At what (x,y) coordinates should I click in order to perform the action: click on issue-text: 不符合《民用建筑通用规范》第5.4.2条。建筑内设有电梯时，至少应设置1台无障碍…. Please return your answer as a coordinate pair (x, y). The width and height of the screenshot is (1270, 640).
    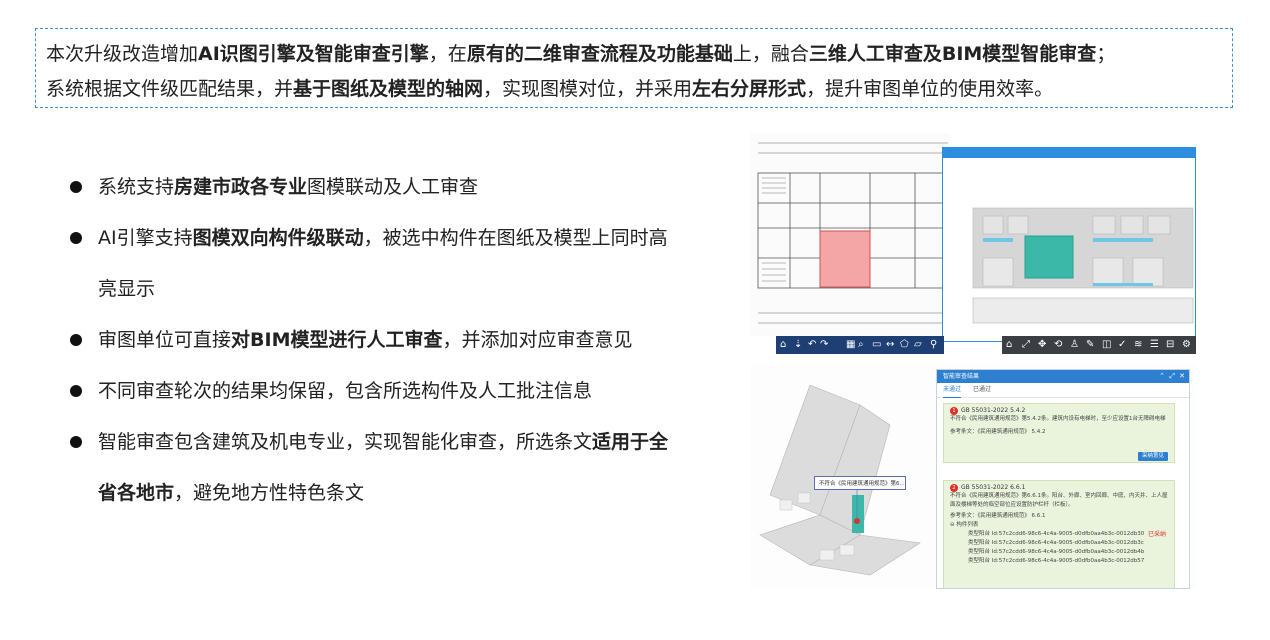
    Looking at the image, I should click on (1058, 419).